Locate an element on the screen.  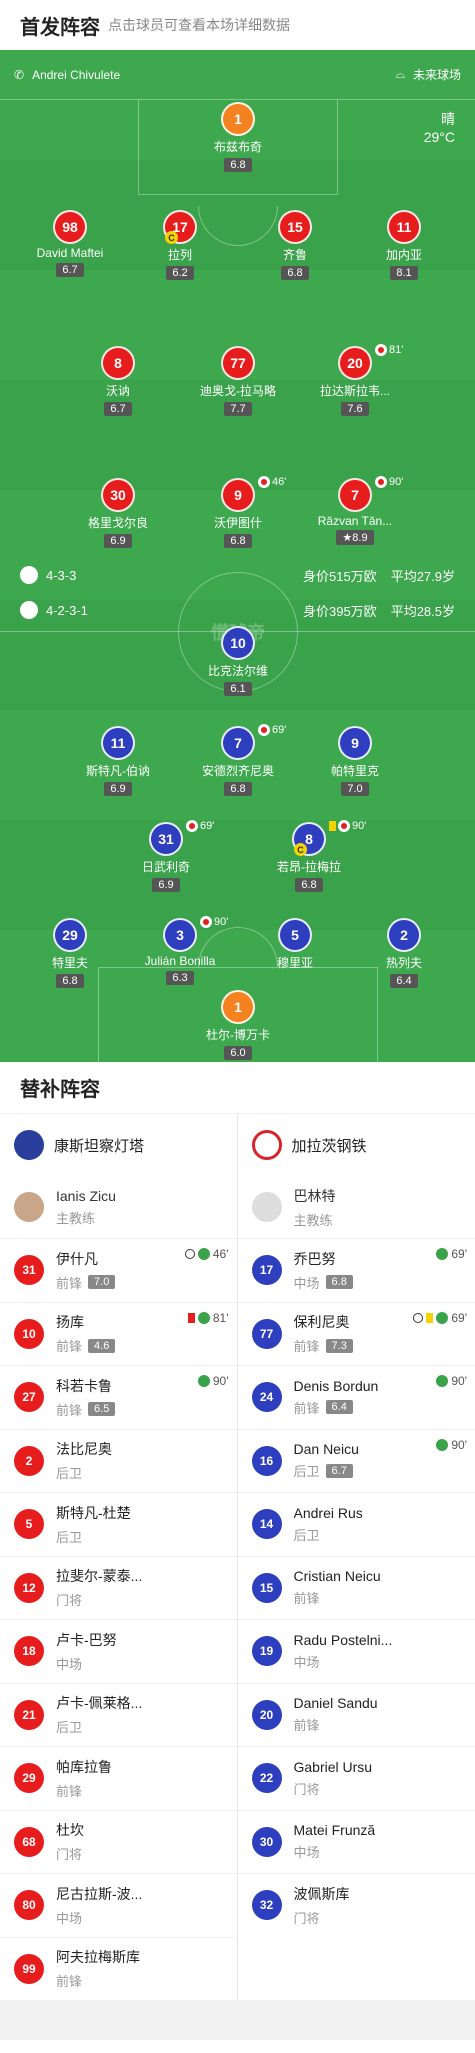
sub-player-row: 10 扬库 前锋 4.6 81' is located at coordinates (118, 1333).